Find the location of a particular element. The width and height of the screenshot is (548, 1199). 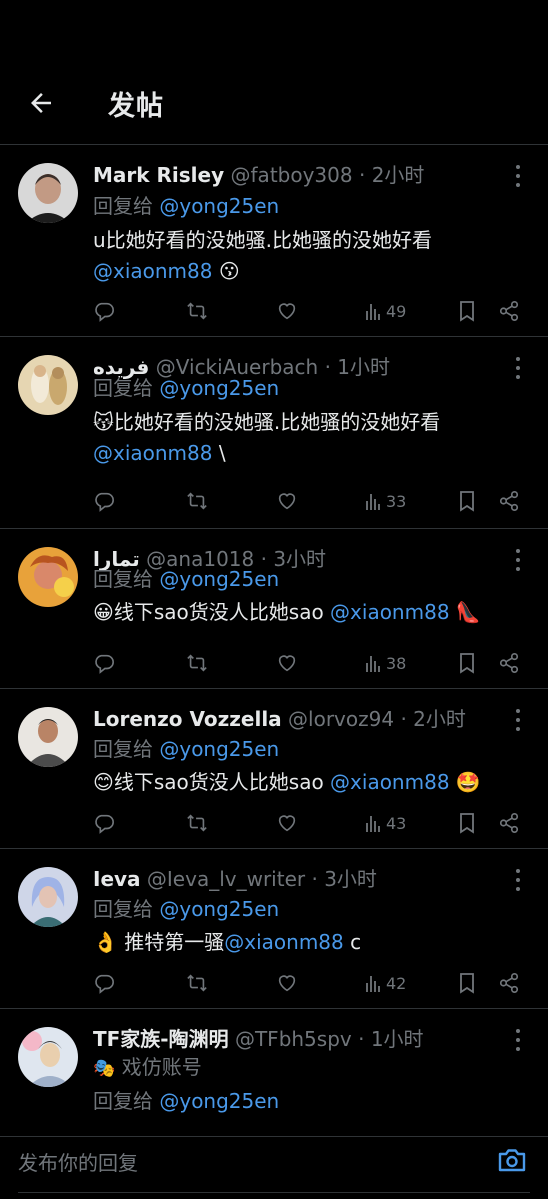

views-button: 43 is located at coordinates (385, 823).